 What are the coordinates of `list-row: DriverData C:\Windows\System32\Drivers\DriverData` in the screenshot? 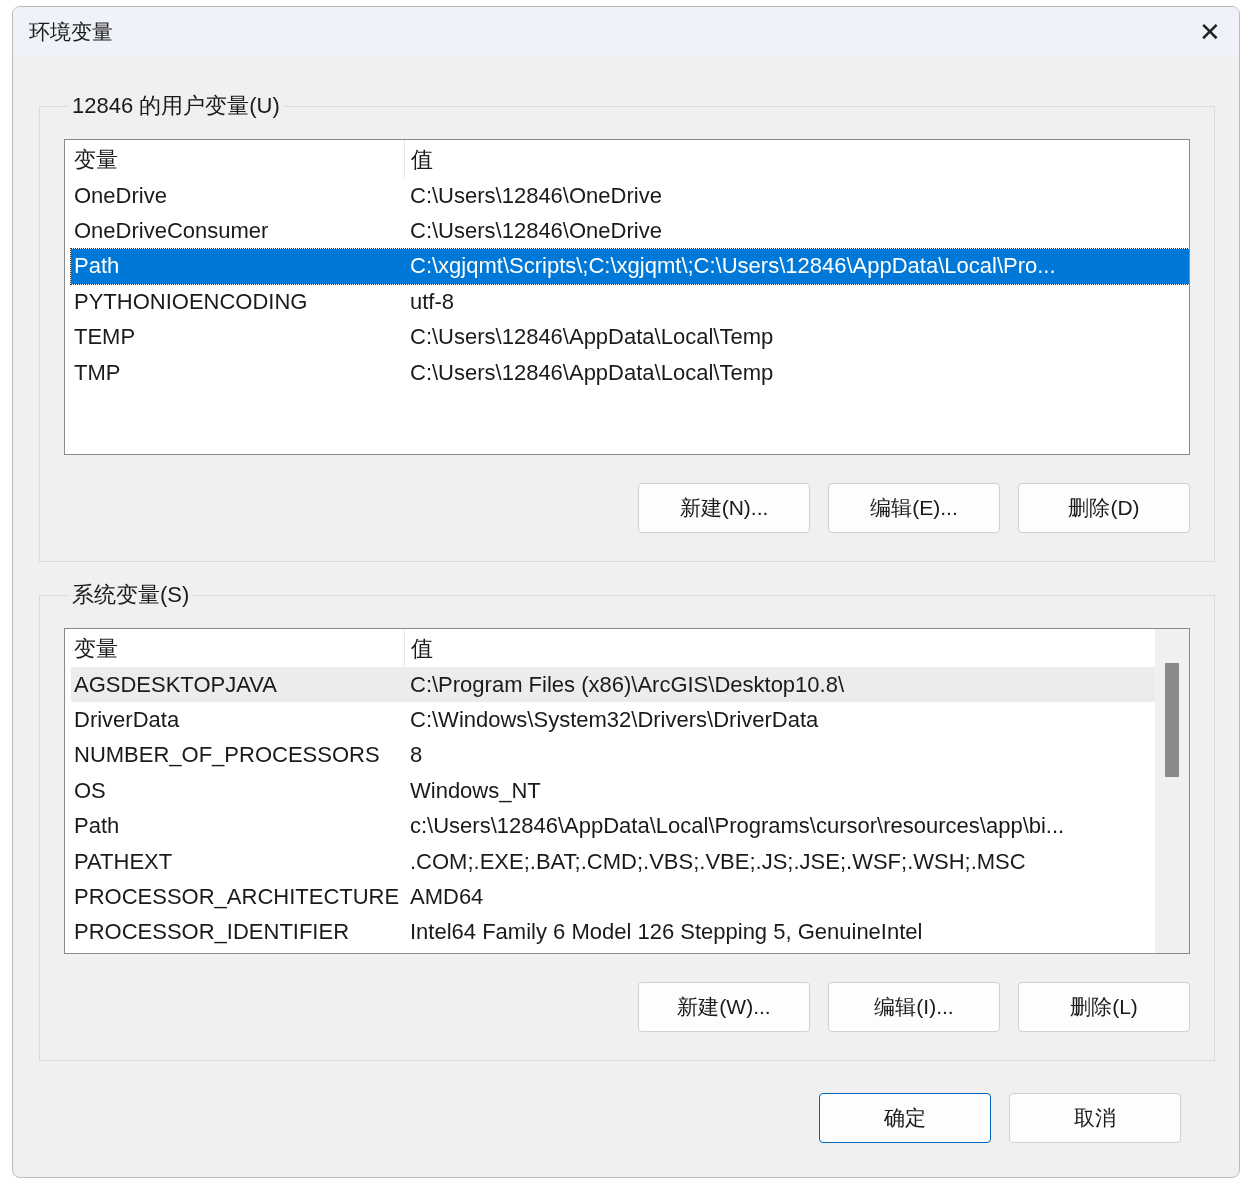 It's located at (613, 720).